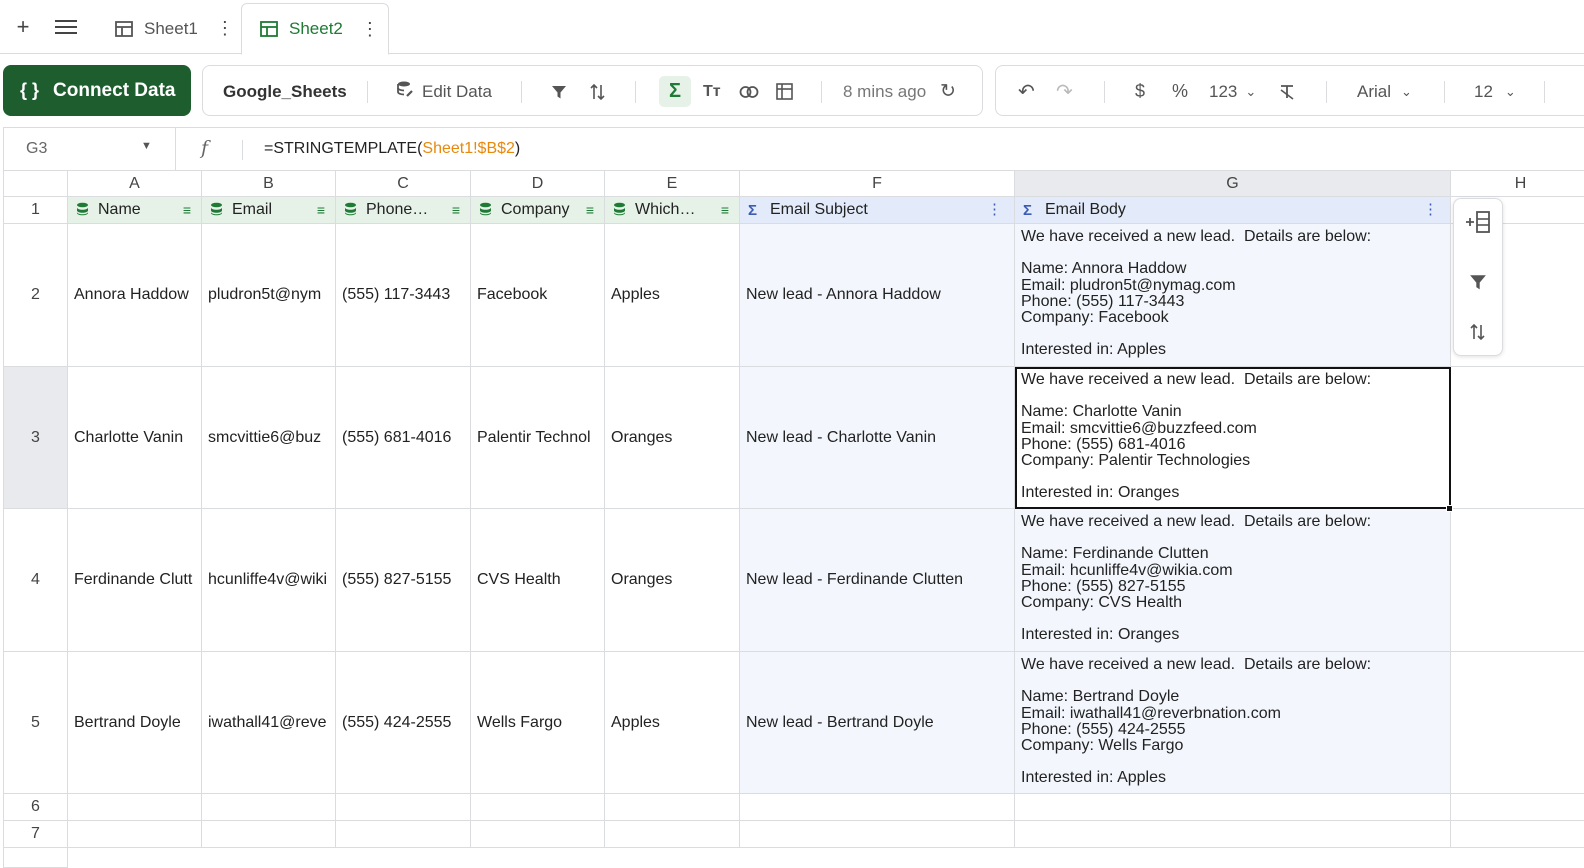 The image size is (1584, 868). Describe the element at coordinates (877, 723) in the screenshot. I see `cell-email-subject: New lead - Bertrand Doyle` at that location.